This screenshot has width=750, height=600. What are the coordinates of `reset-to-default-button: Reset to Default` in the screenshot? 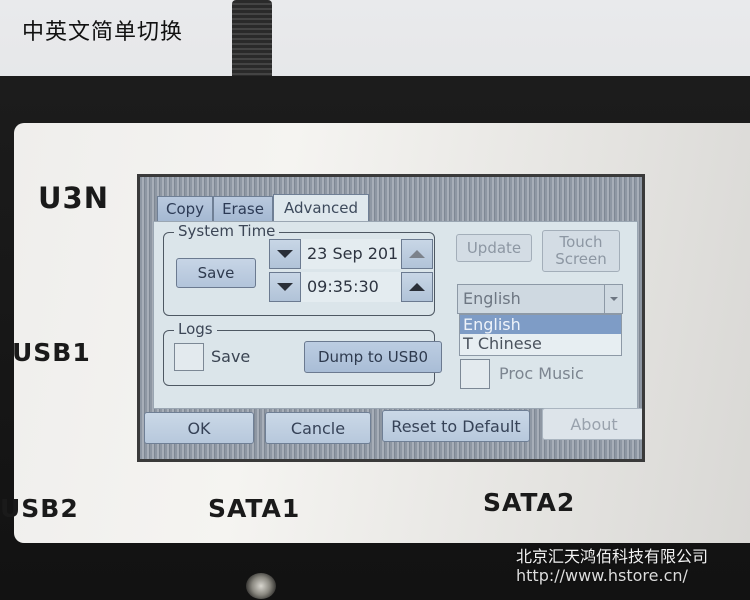 It's located at (456, 426).